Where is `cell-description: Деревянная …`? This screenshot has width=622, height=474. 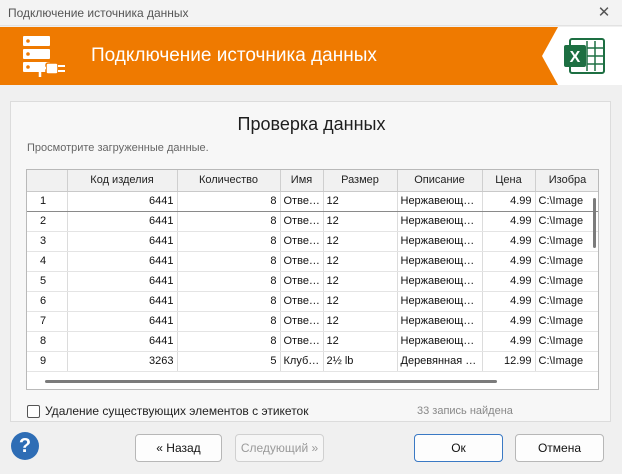
cell-description: Деревянная … is located at coordinates (440, 361).